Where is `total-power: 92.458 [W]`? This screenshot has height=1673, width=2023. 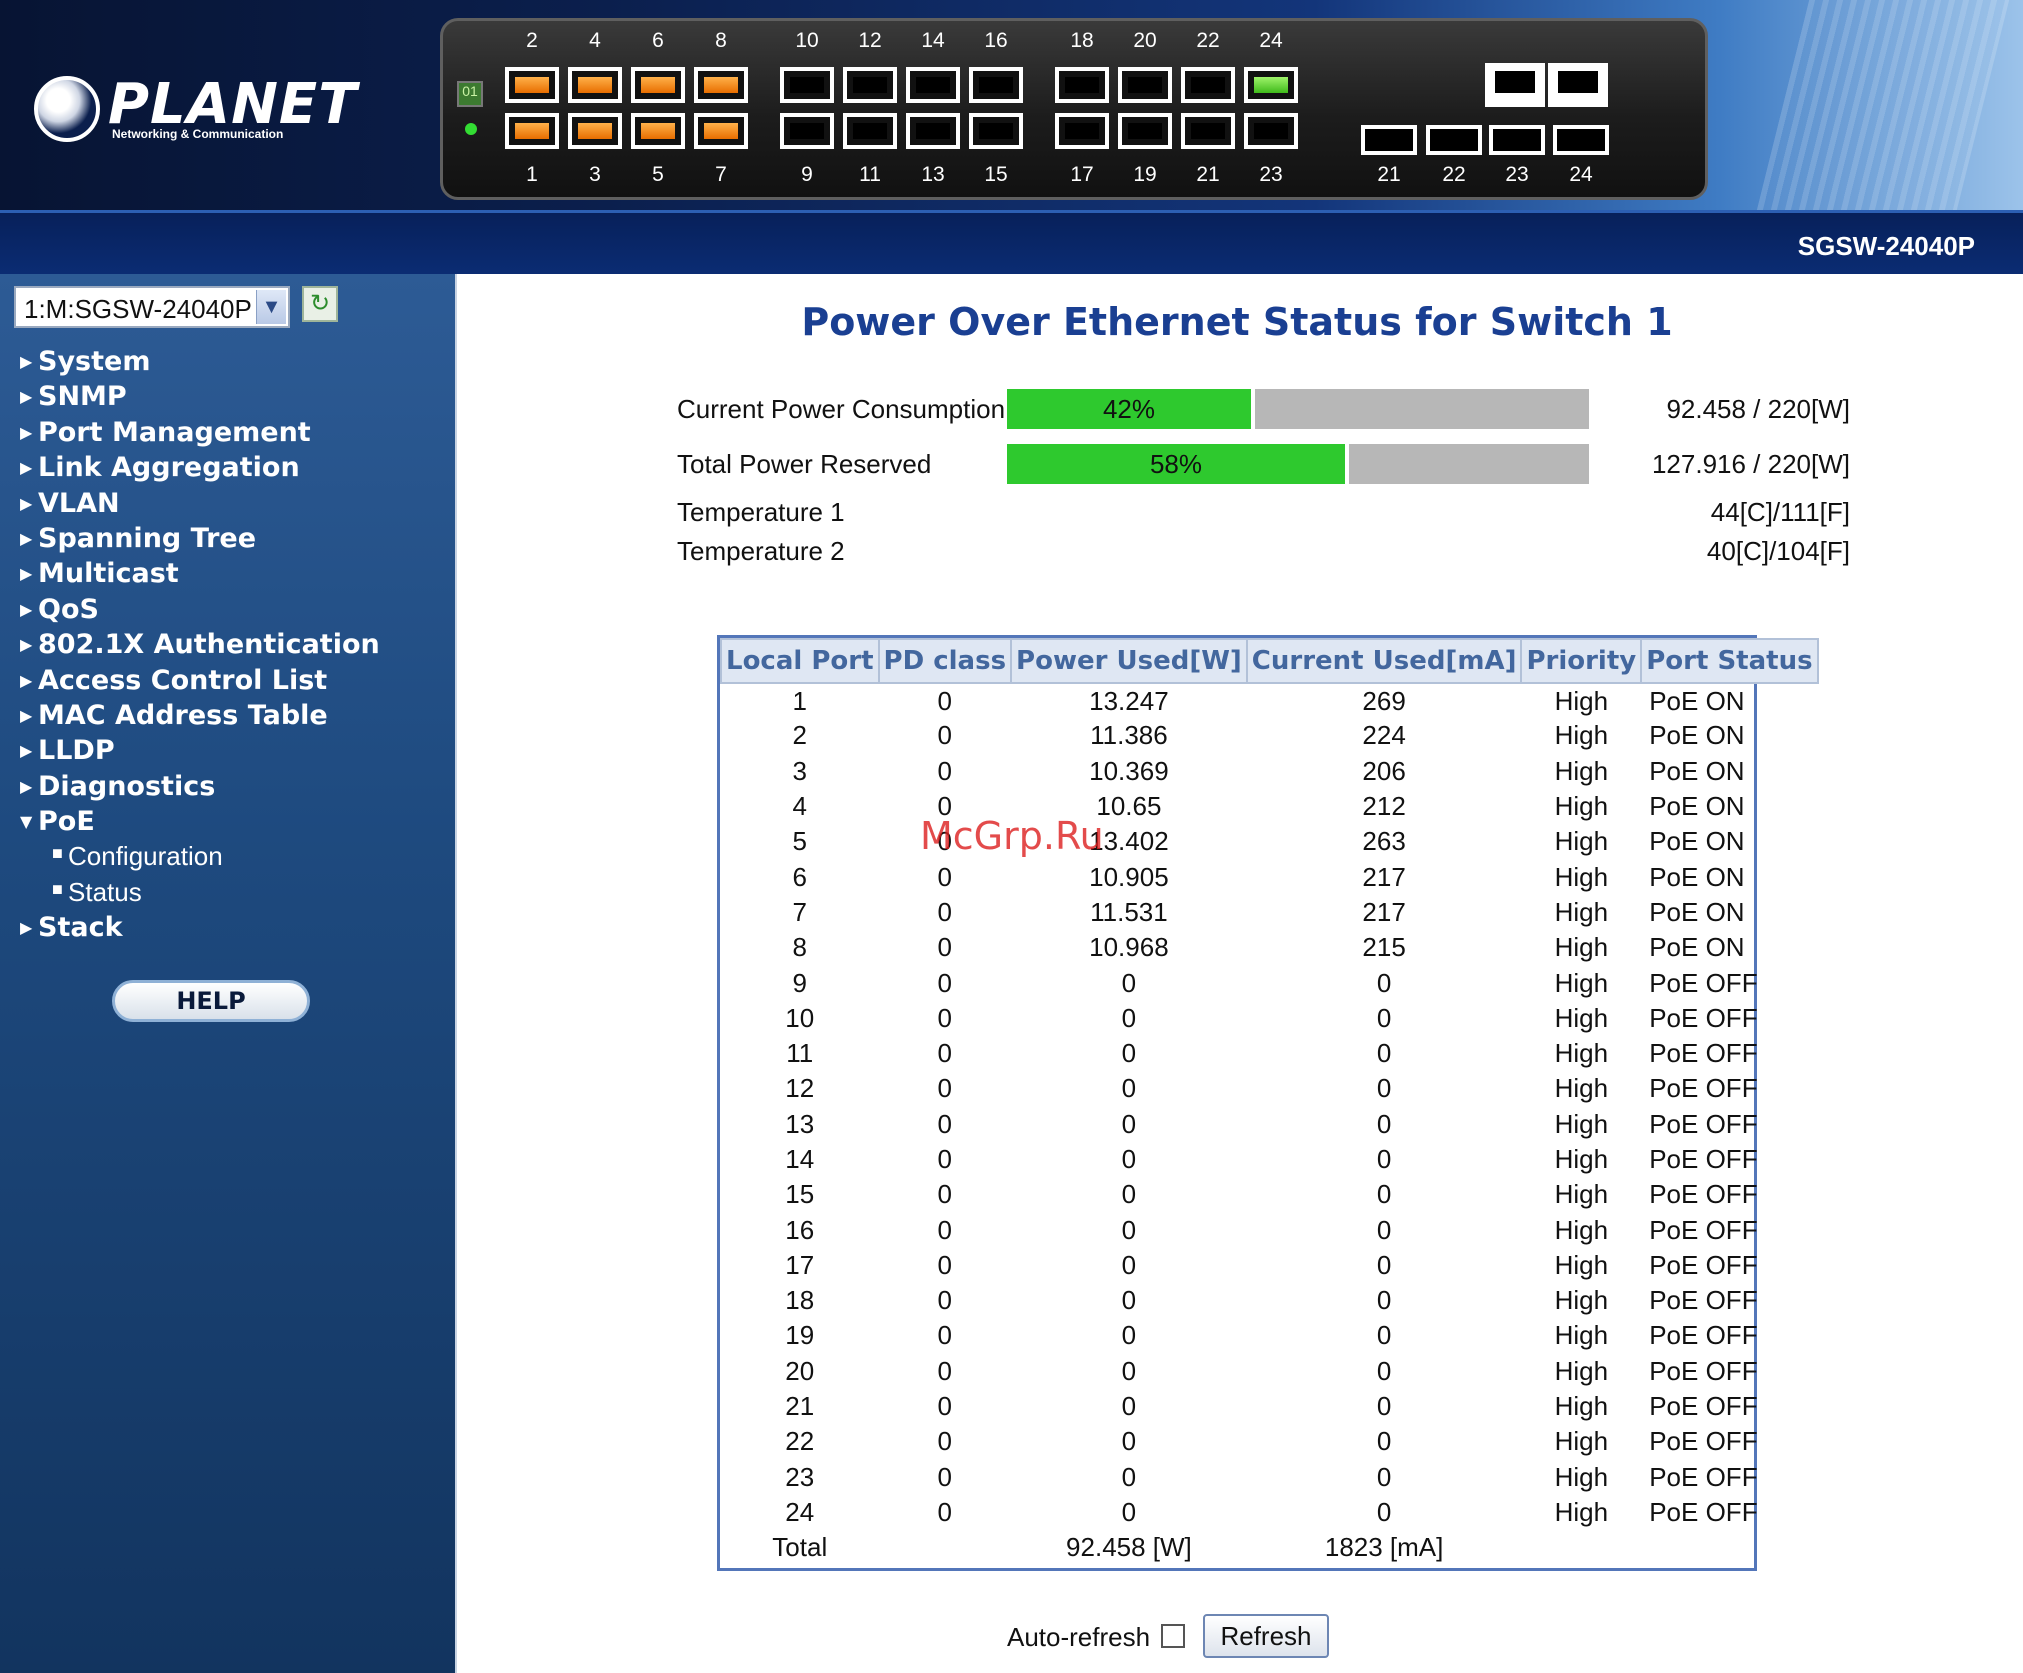 total-power: 92.458 [W] is located at coordinates (1129, 1547).